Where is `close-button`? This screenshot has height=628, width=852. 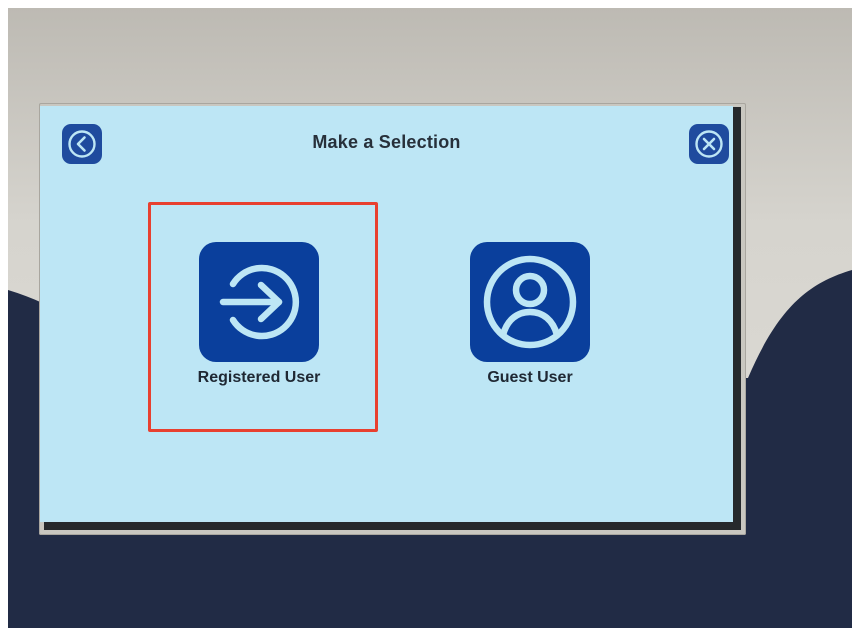 close-button is located at coordinates (709, 144).